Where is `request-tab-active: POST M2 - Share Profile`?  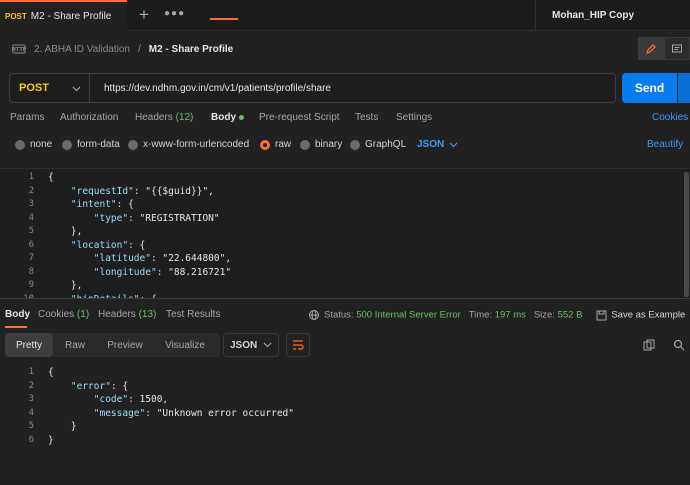 request-tab-active: POST M2 - Share Profile is located at coordinates (63, 15).